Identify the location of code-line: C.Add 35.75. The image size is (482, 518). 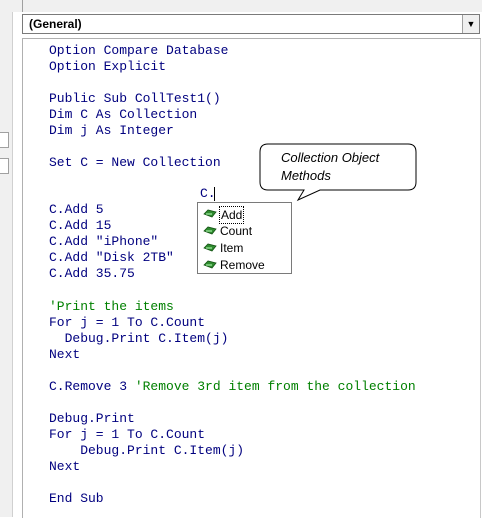
(92, 273).